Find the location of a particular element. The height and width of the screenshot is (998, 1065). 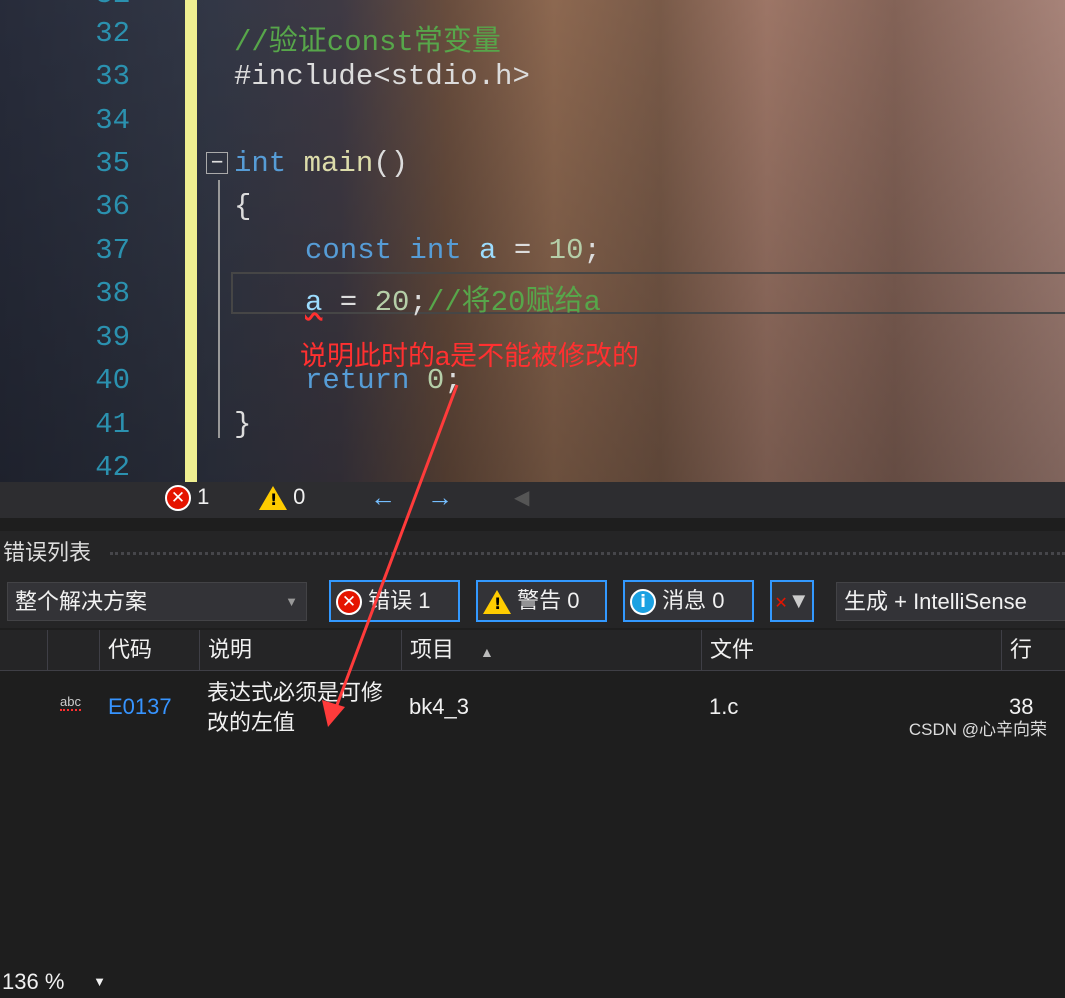

error-file: 1.c is located at coordinates (724, 706).